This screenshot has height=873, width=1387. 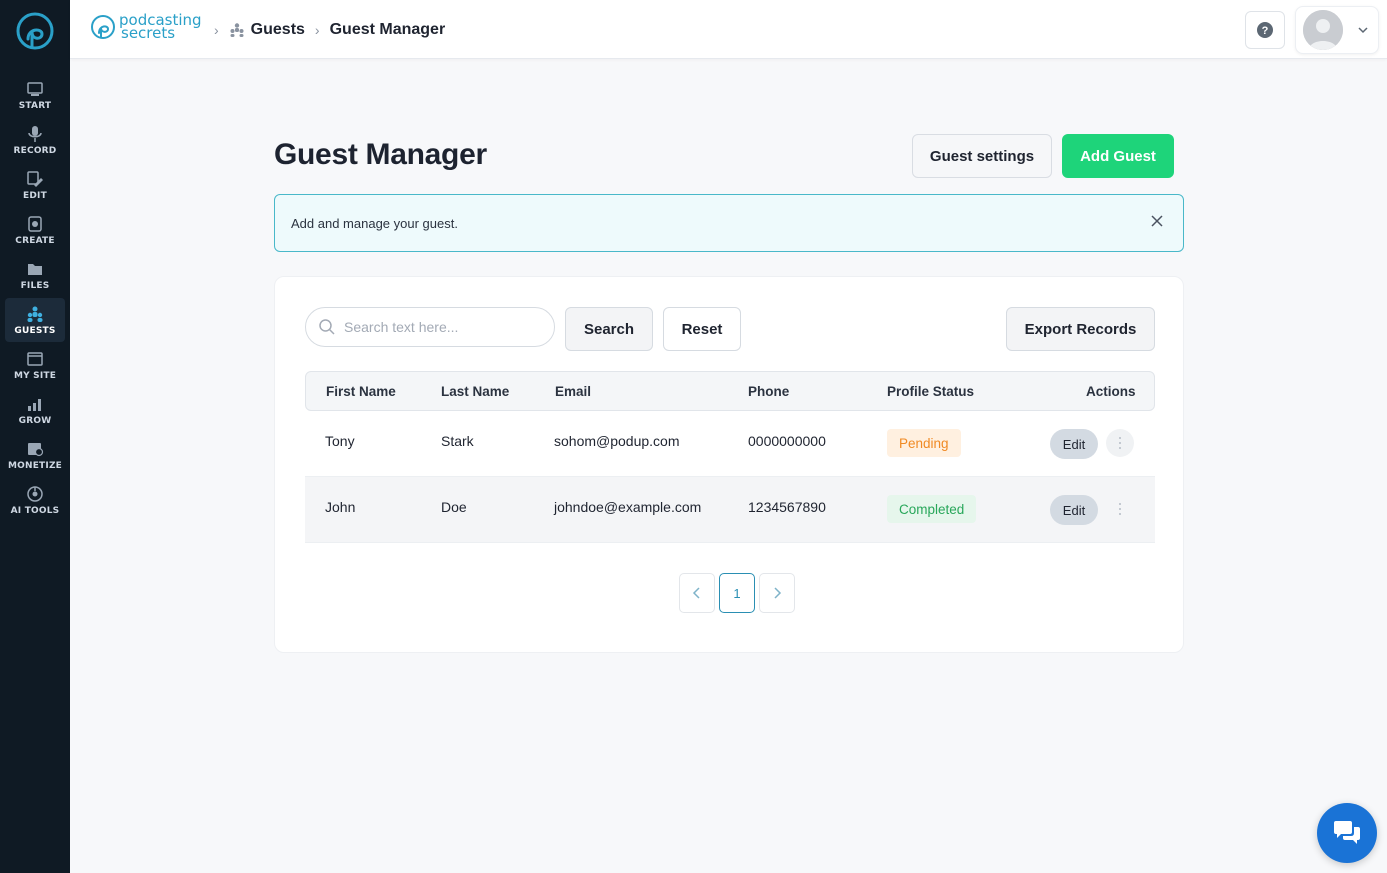 What do you see at coordinates (573, 391) in the screenshot?
I see `column-header-email: Email` at bounding box center [573, 391].